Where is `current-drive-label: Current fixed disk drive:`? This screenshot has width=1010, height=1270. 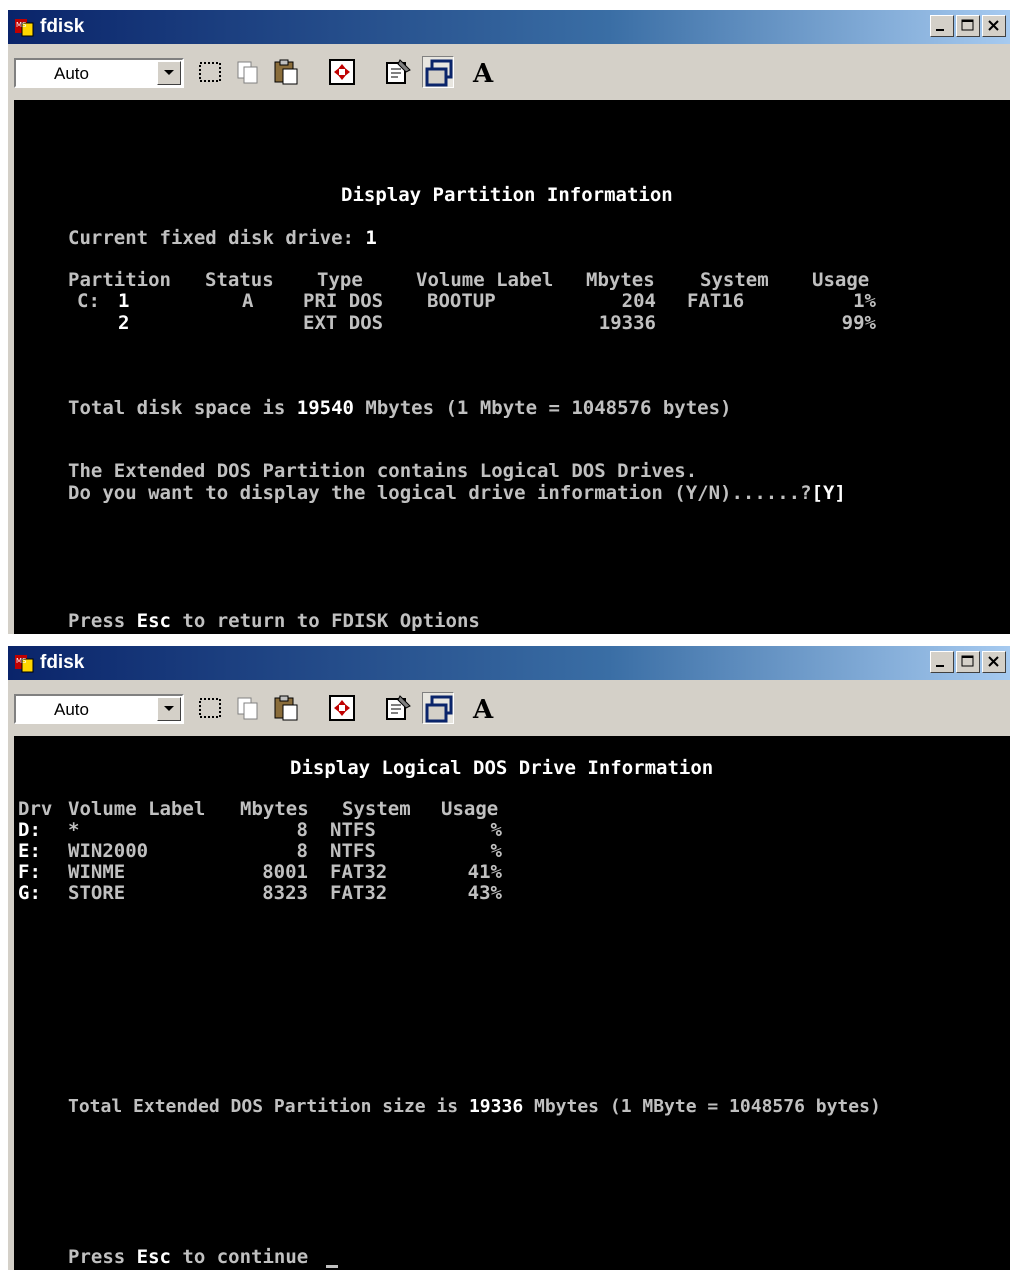 current-drive-label: Current fixed disk drive: is located at coordinates (217, 238).